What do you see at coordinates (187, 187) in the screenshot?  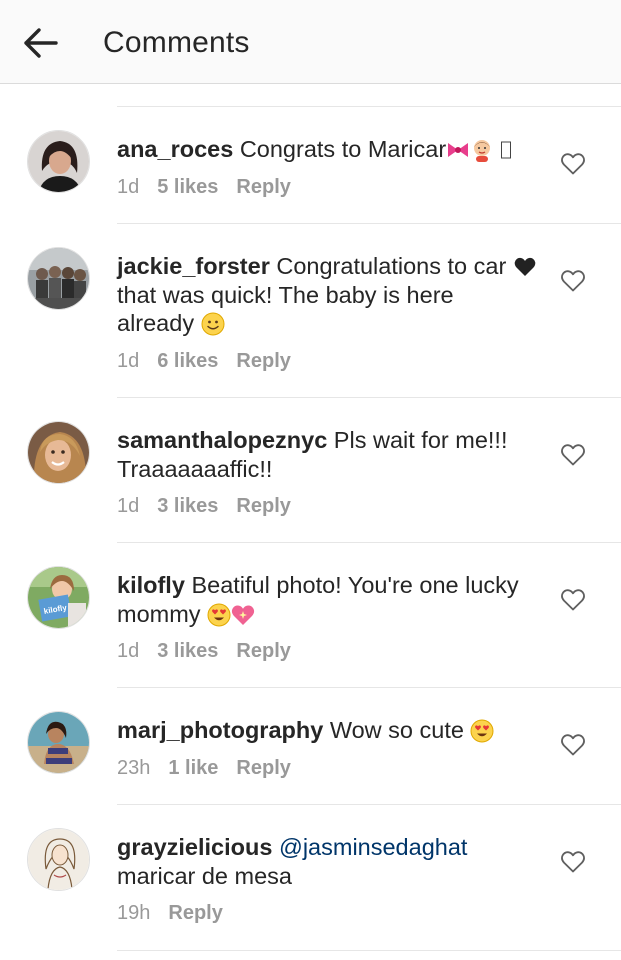 I see `comment-likes: 5 likes` at bounding box center [187, 187].